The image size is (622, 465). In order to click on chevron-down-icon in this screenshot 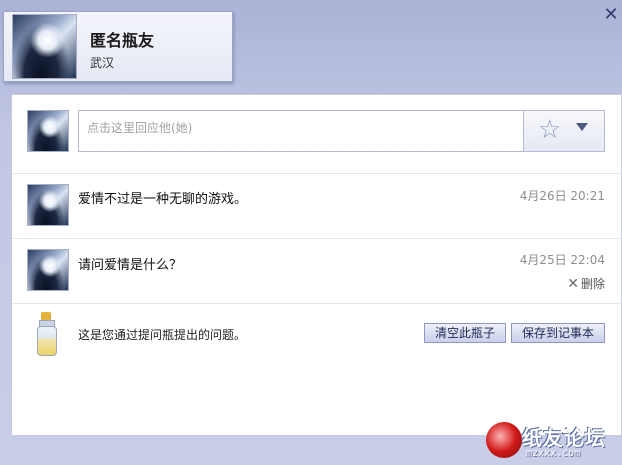, I will do `click(582, 127)`.